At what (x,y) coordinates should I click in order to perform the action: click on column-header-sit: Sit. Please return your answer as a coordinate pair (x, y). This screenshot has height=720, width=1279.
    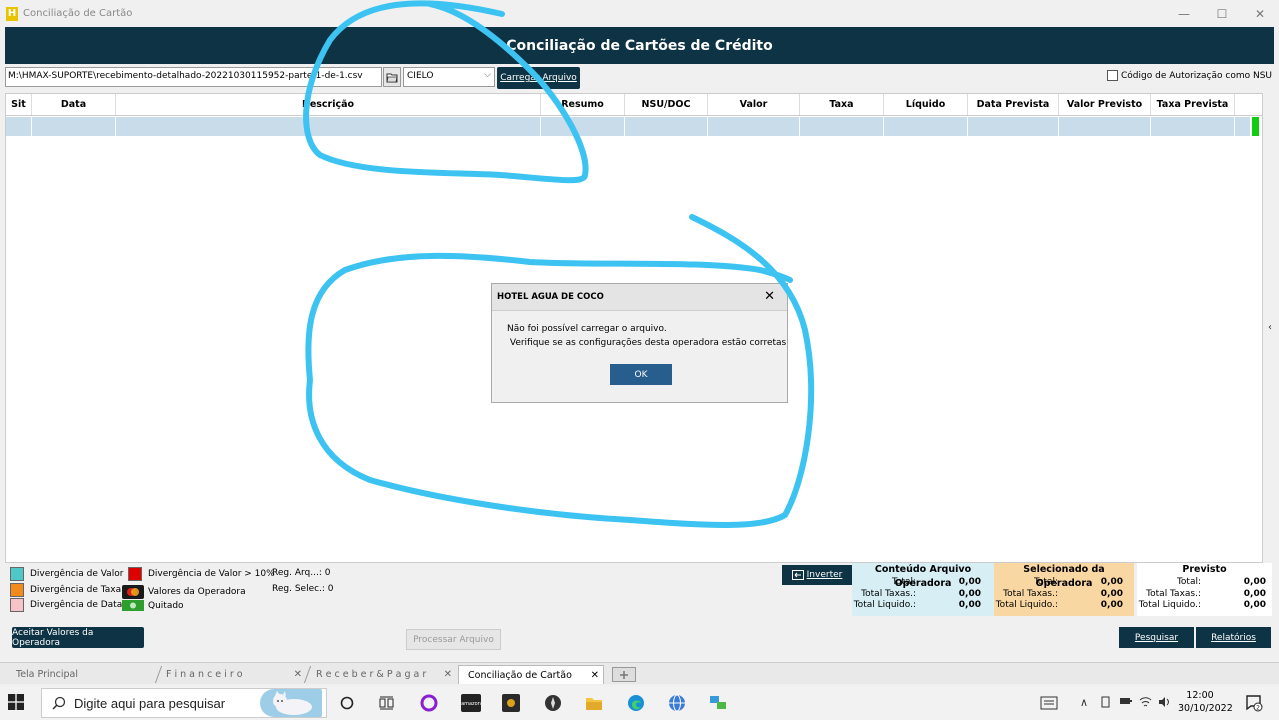
    Looking at the image, I should click on (19, 104).